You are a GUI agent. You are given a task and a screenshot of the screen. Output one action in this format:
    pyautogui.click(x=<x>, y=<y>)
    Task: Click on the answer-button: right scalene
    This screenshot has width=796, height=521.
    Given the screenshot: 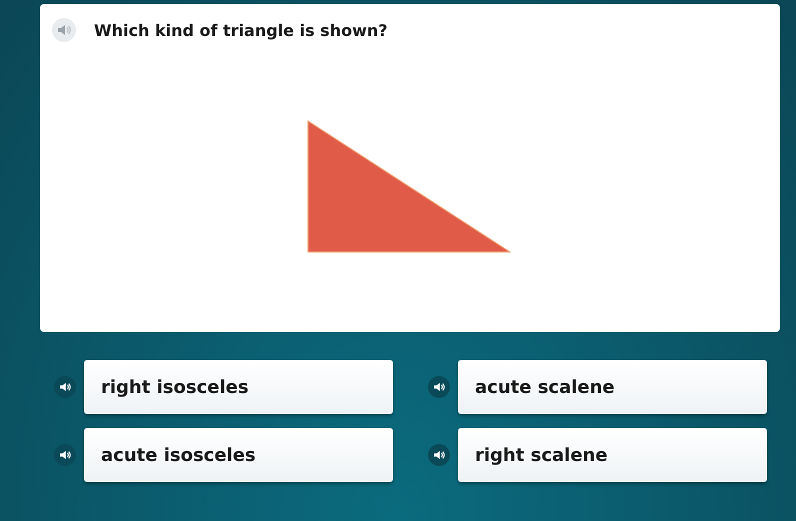 What is the action you would take?
    pyautogui.click(x=612, y=455)
    